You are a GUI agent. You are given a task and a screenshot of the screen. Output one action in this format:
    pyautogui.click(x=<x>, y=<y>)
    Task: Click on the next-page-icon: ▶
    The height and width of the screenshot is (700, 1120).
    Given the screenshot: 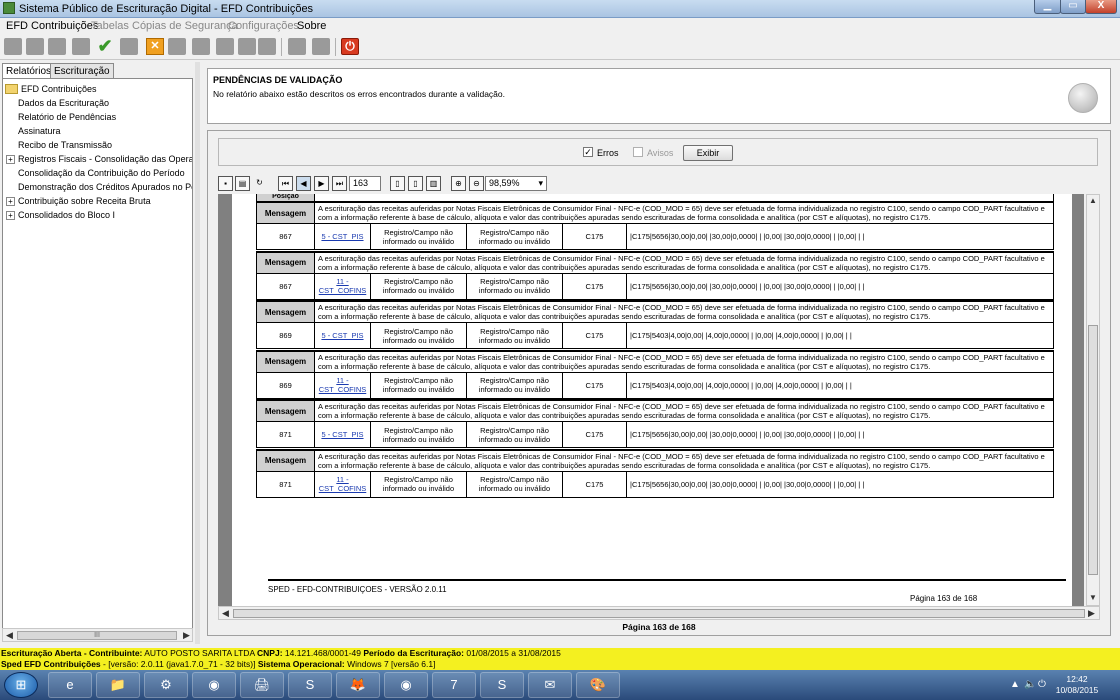 What is the action you would take?
    pyautogui.click(x=321, y=183)
    